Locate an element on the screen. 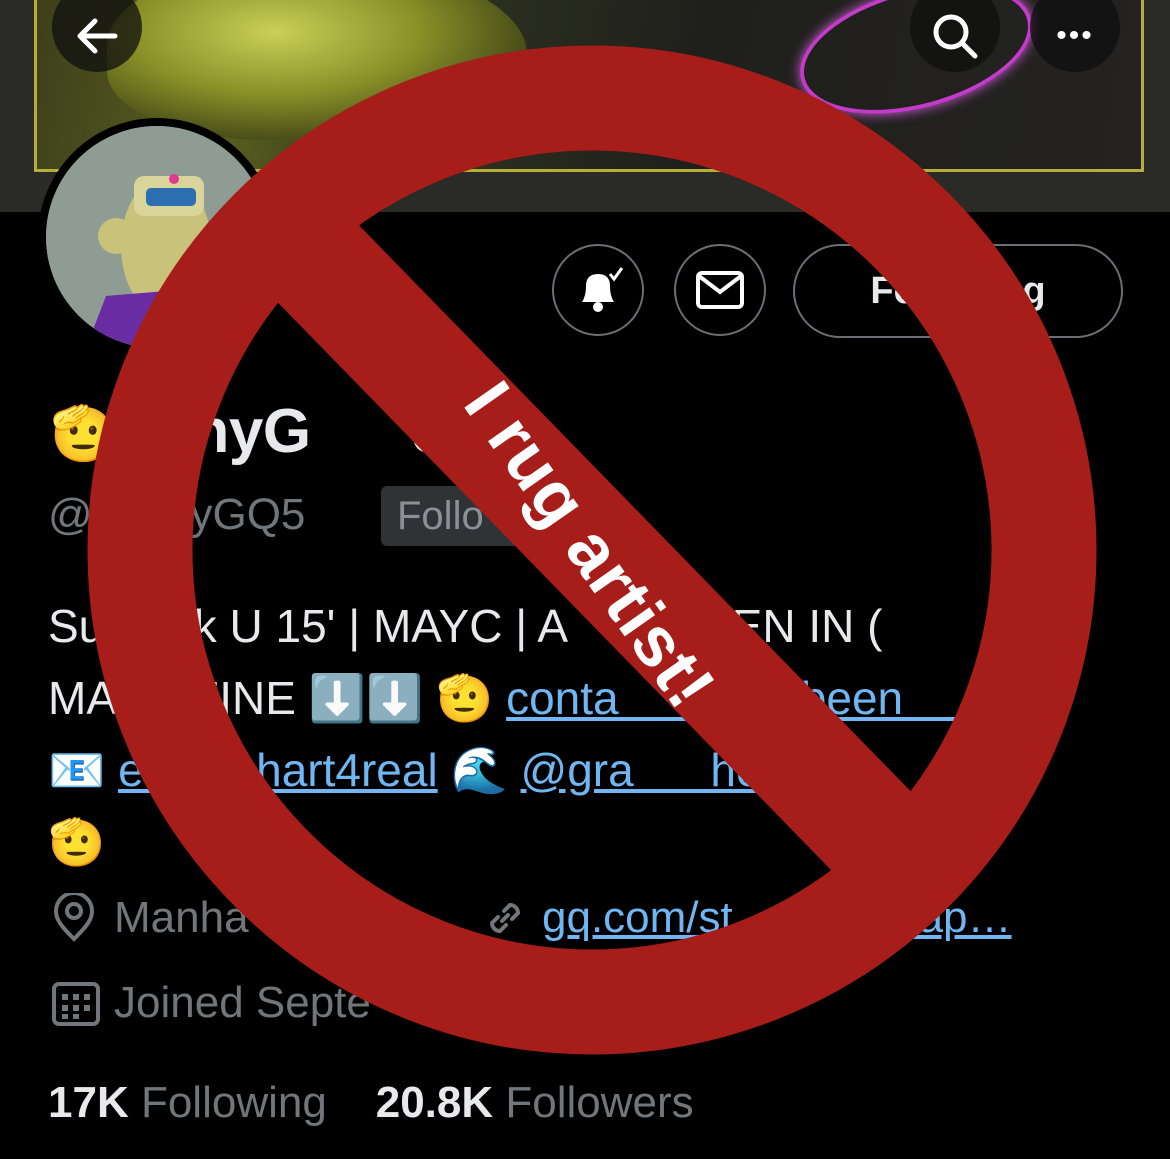  bio-line-4: 🫡 is located at coordinates (77, 842).